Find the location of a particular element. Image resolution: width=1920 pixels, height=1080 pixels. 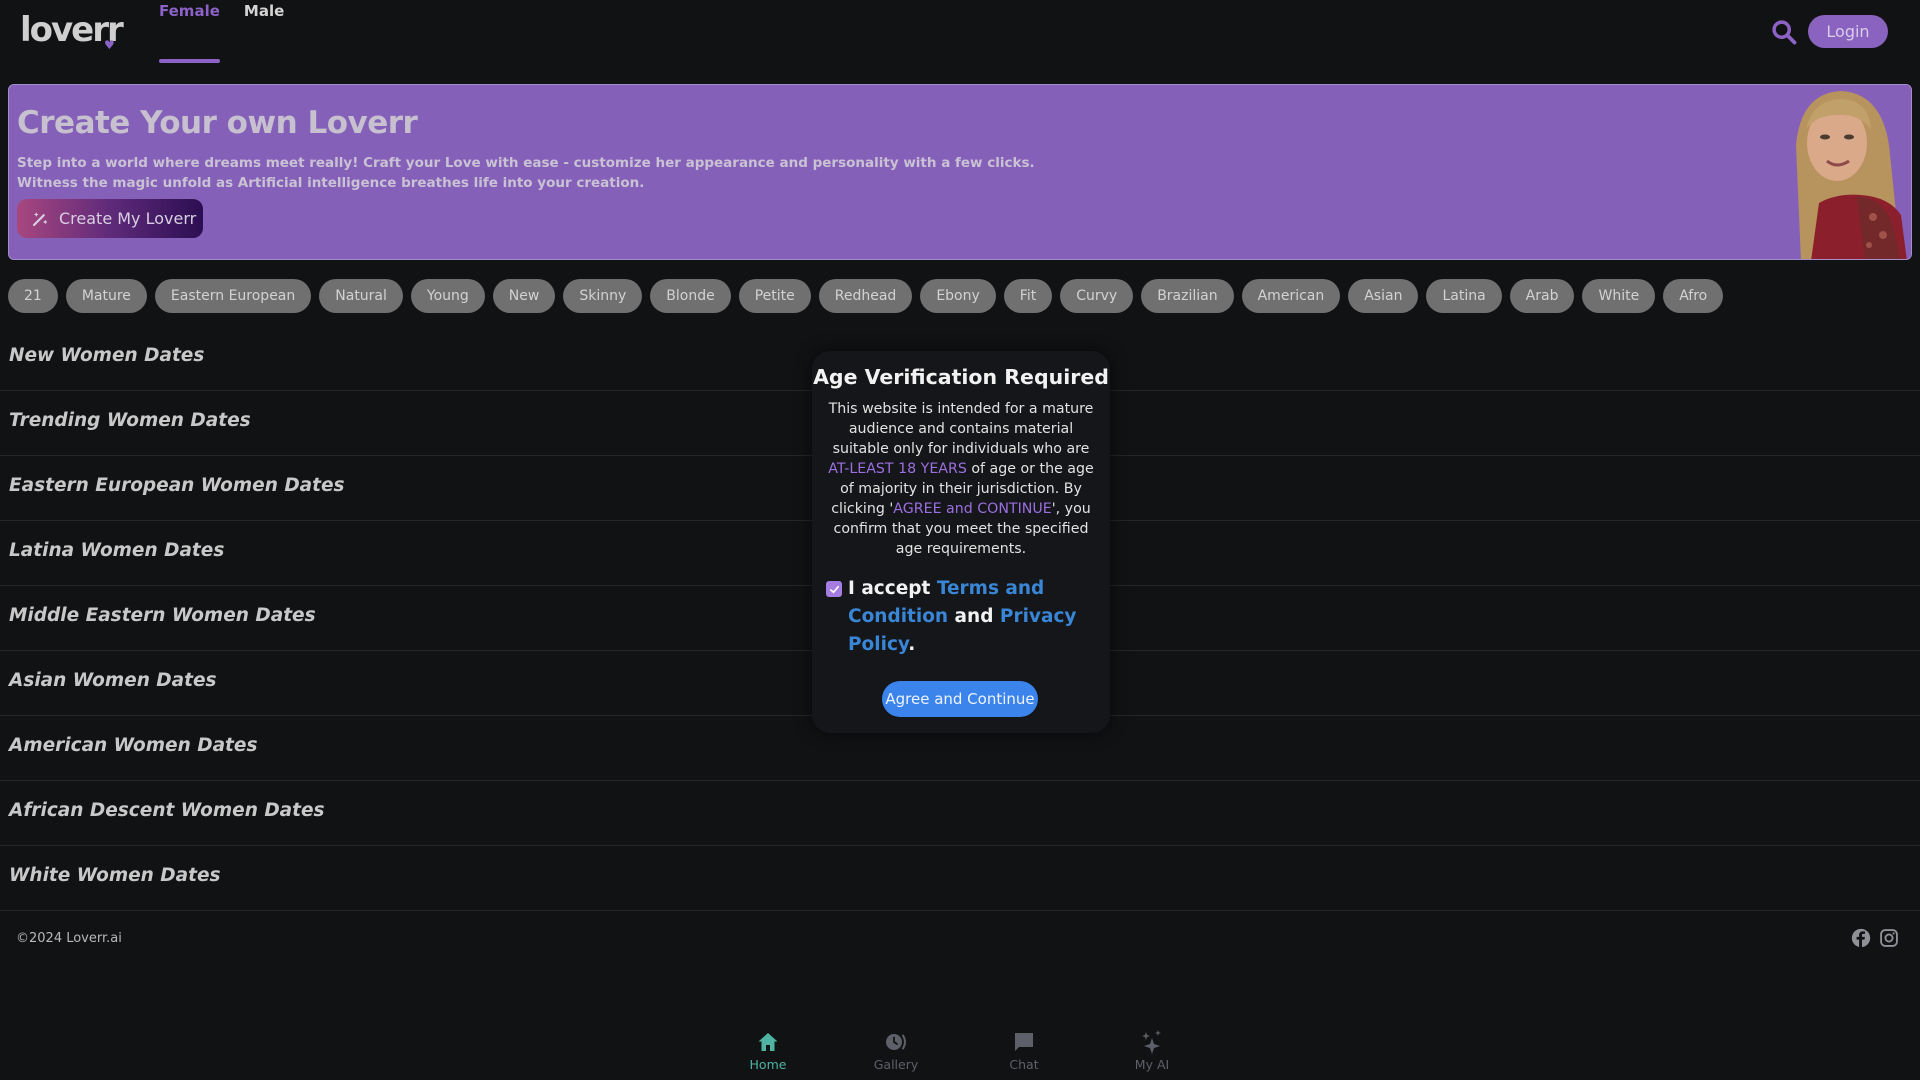

nav-chat-label: Chat is located at coordinates (1024, 1064).